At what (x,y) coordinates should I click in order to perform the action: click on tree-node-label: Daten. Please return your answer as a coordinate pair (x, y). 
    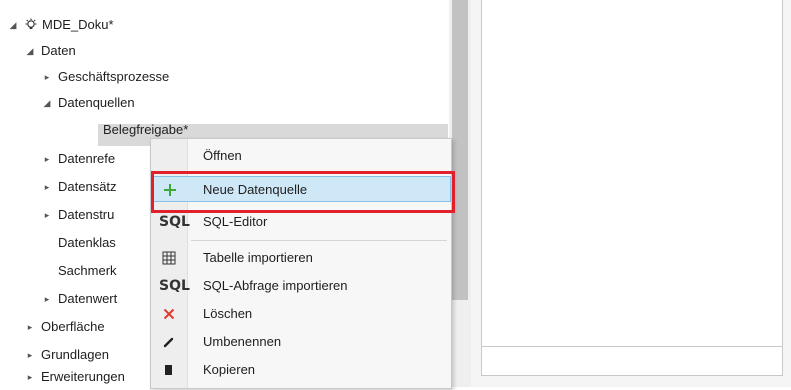
    Looking at the image, I should click on (58, 50).